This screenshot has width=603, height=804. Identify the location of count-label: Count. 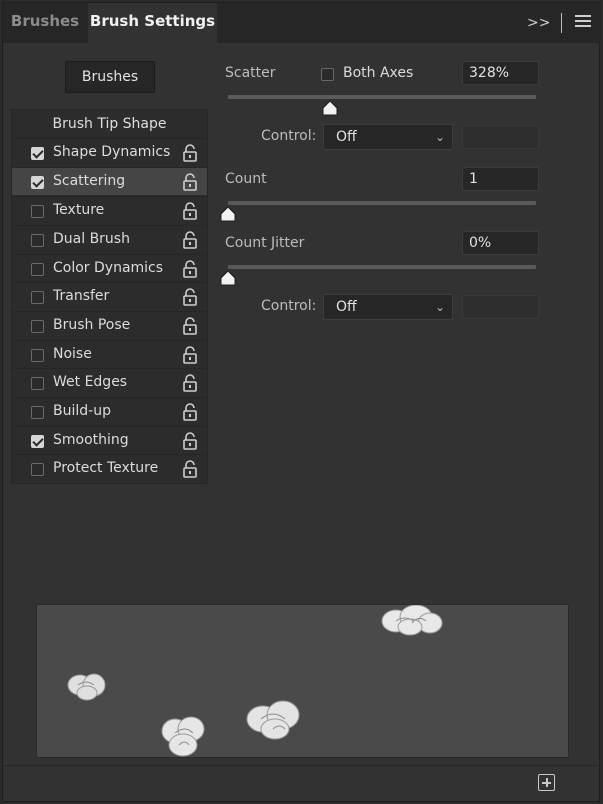
(246, 179).